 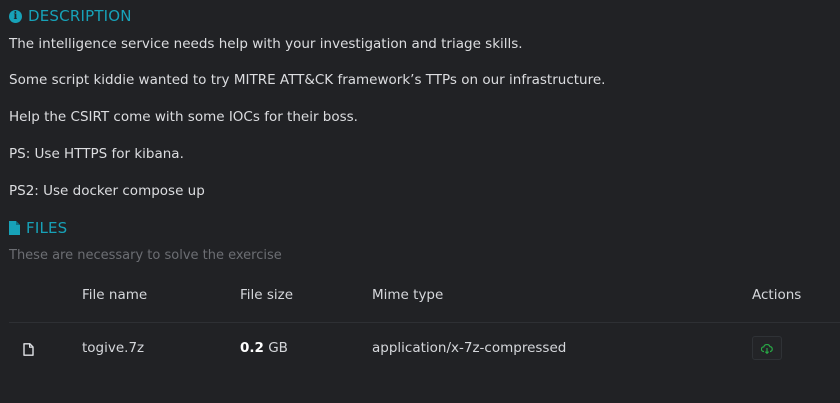 I want to click on download-button, so click(x=767, y=348).